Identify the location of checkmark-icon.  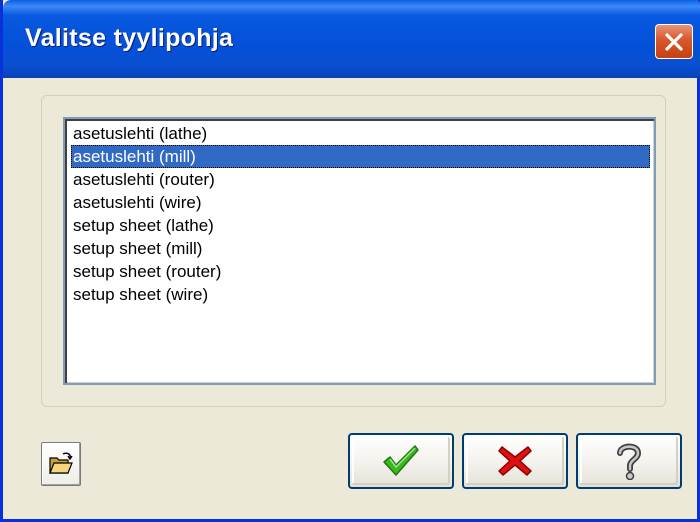
(401, 461).